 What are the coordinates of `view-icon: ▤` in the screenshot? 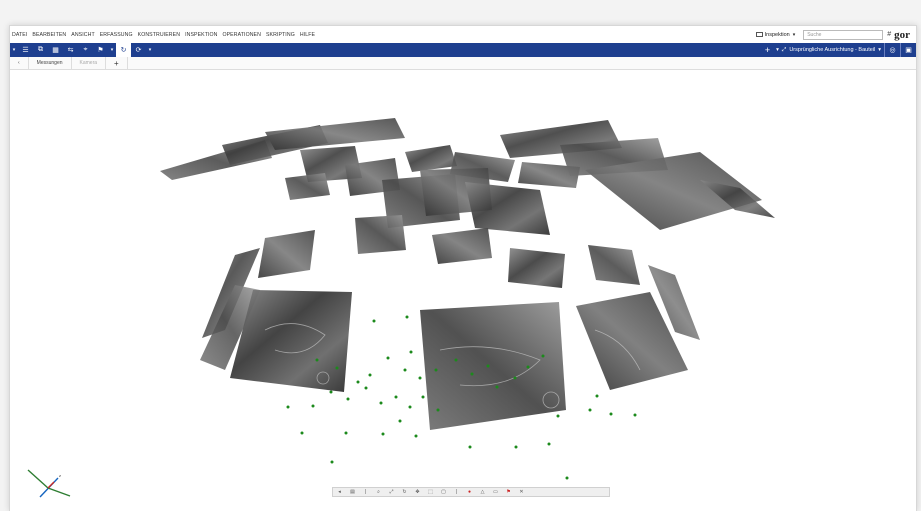 It's located at (352, 492).